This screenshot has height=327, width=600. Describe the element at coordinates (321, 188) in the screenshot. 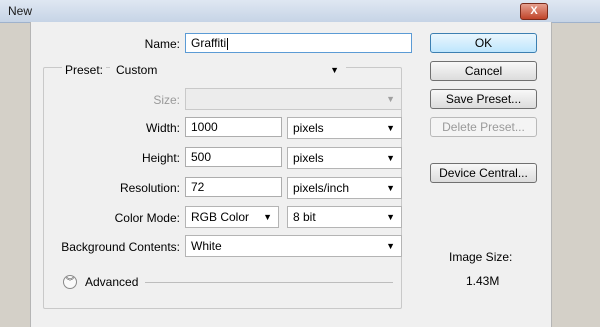

I see `resolution-unit-value: pixels/inch` at that location.